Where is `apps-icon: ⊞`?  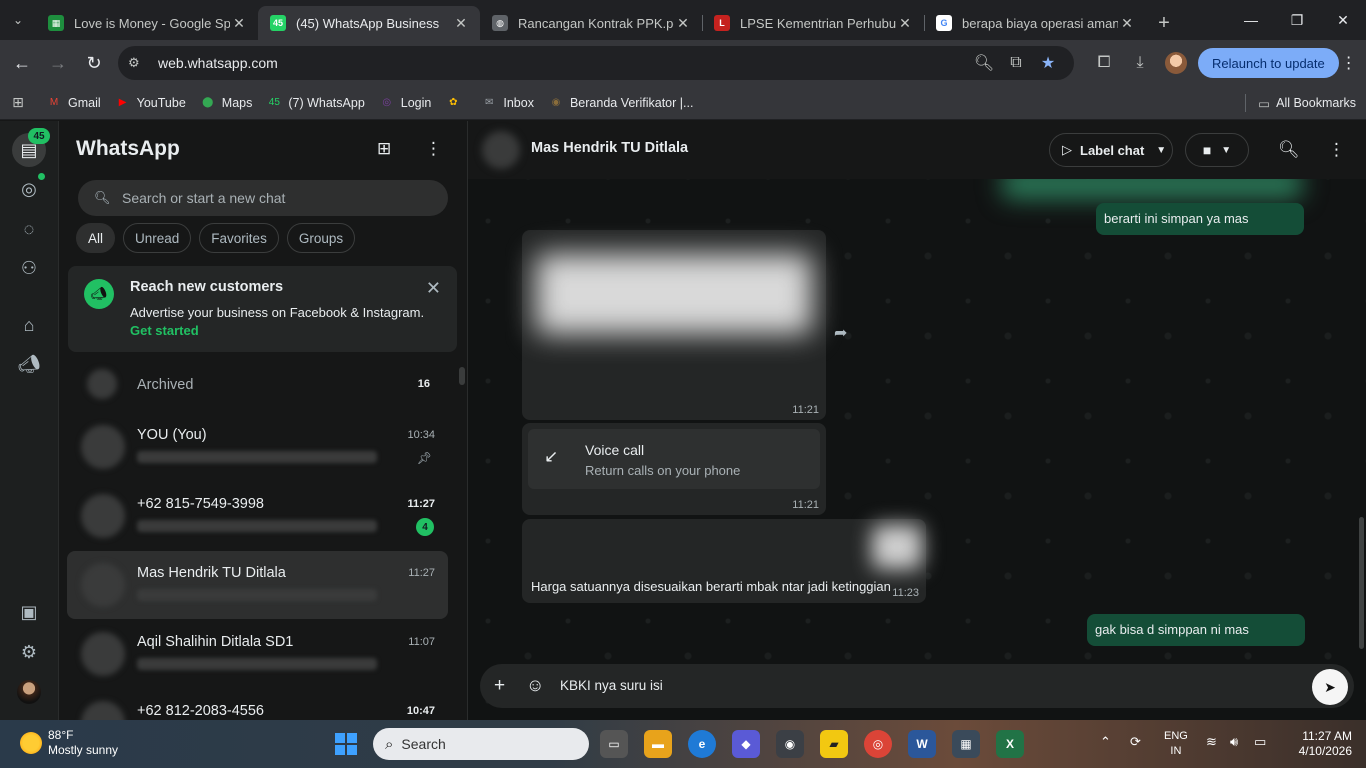 apps-icon: ⊞ is located at coordinates (21, 102).